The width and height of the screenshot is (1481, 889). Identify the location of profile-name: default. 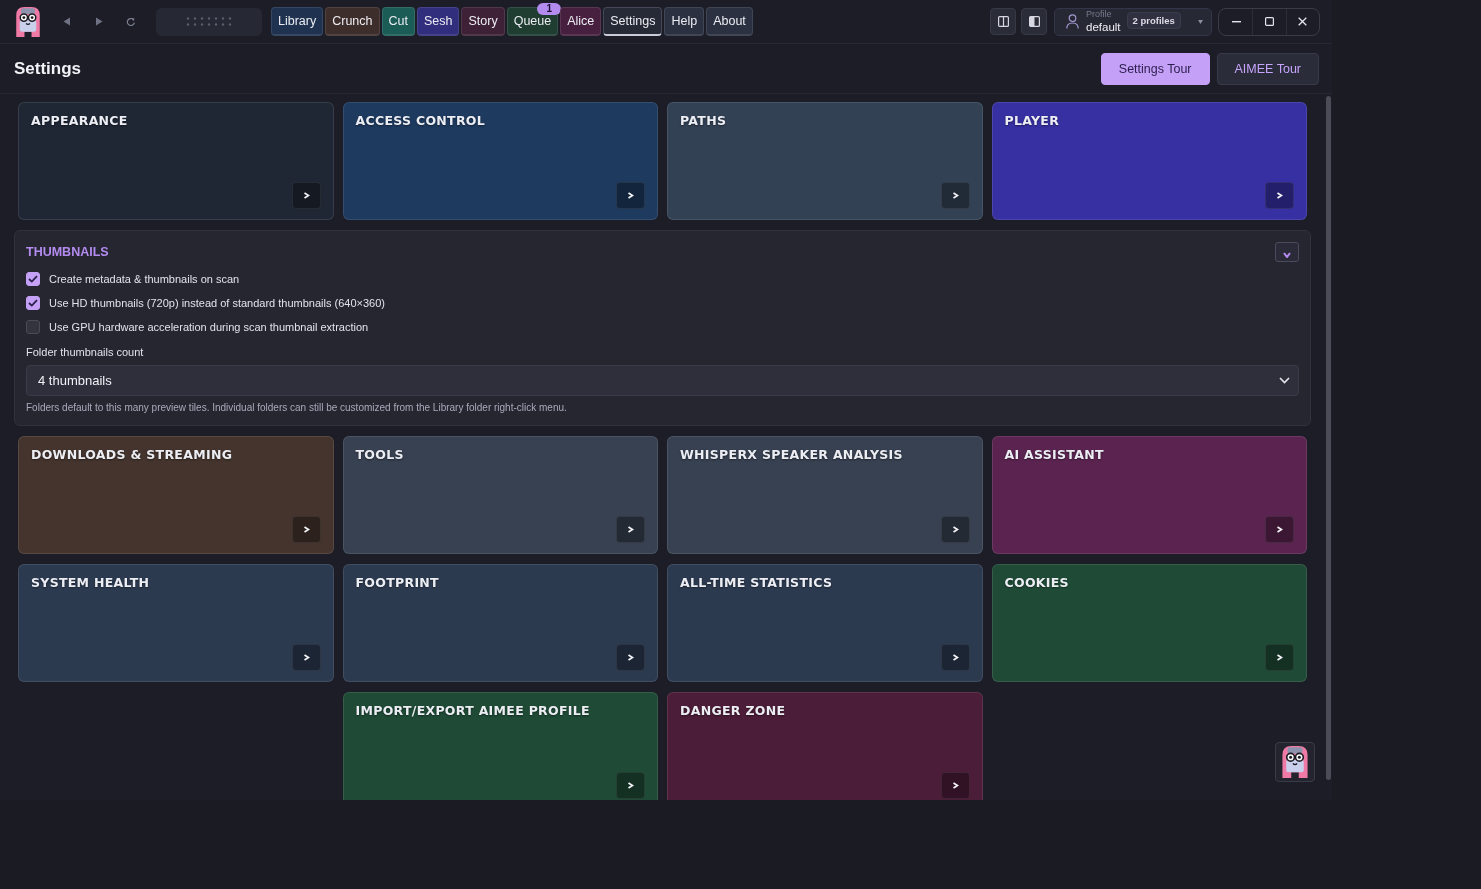
(1103, 27).